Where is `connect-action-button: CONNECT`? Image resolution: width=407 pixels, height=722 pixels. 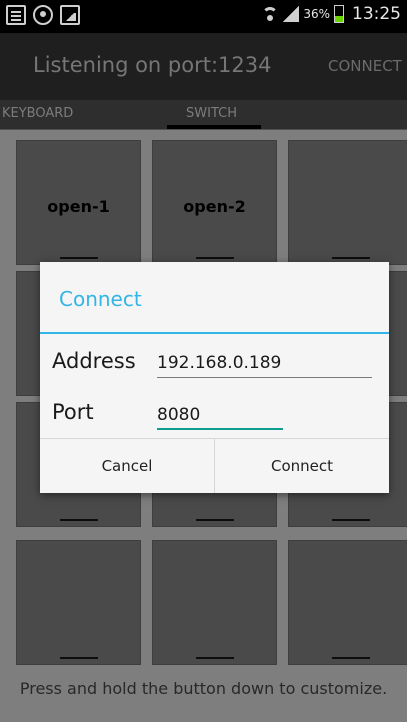
connect-action-button: CONNECT is located at coordinates (365, 66).